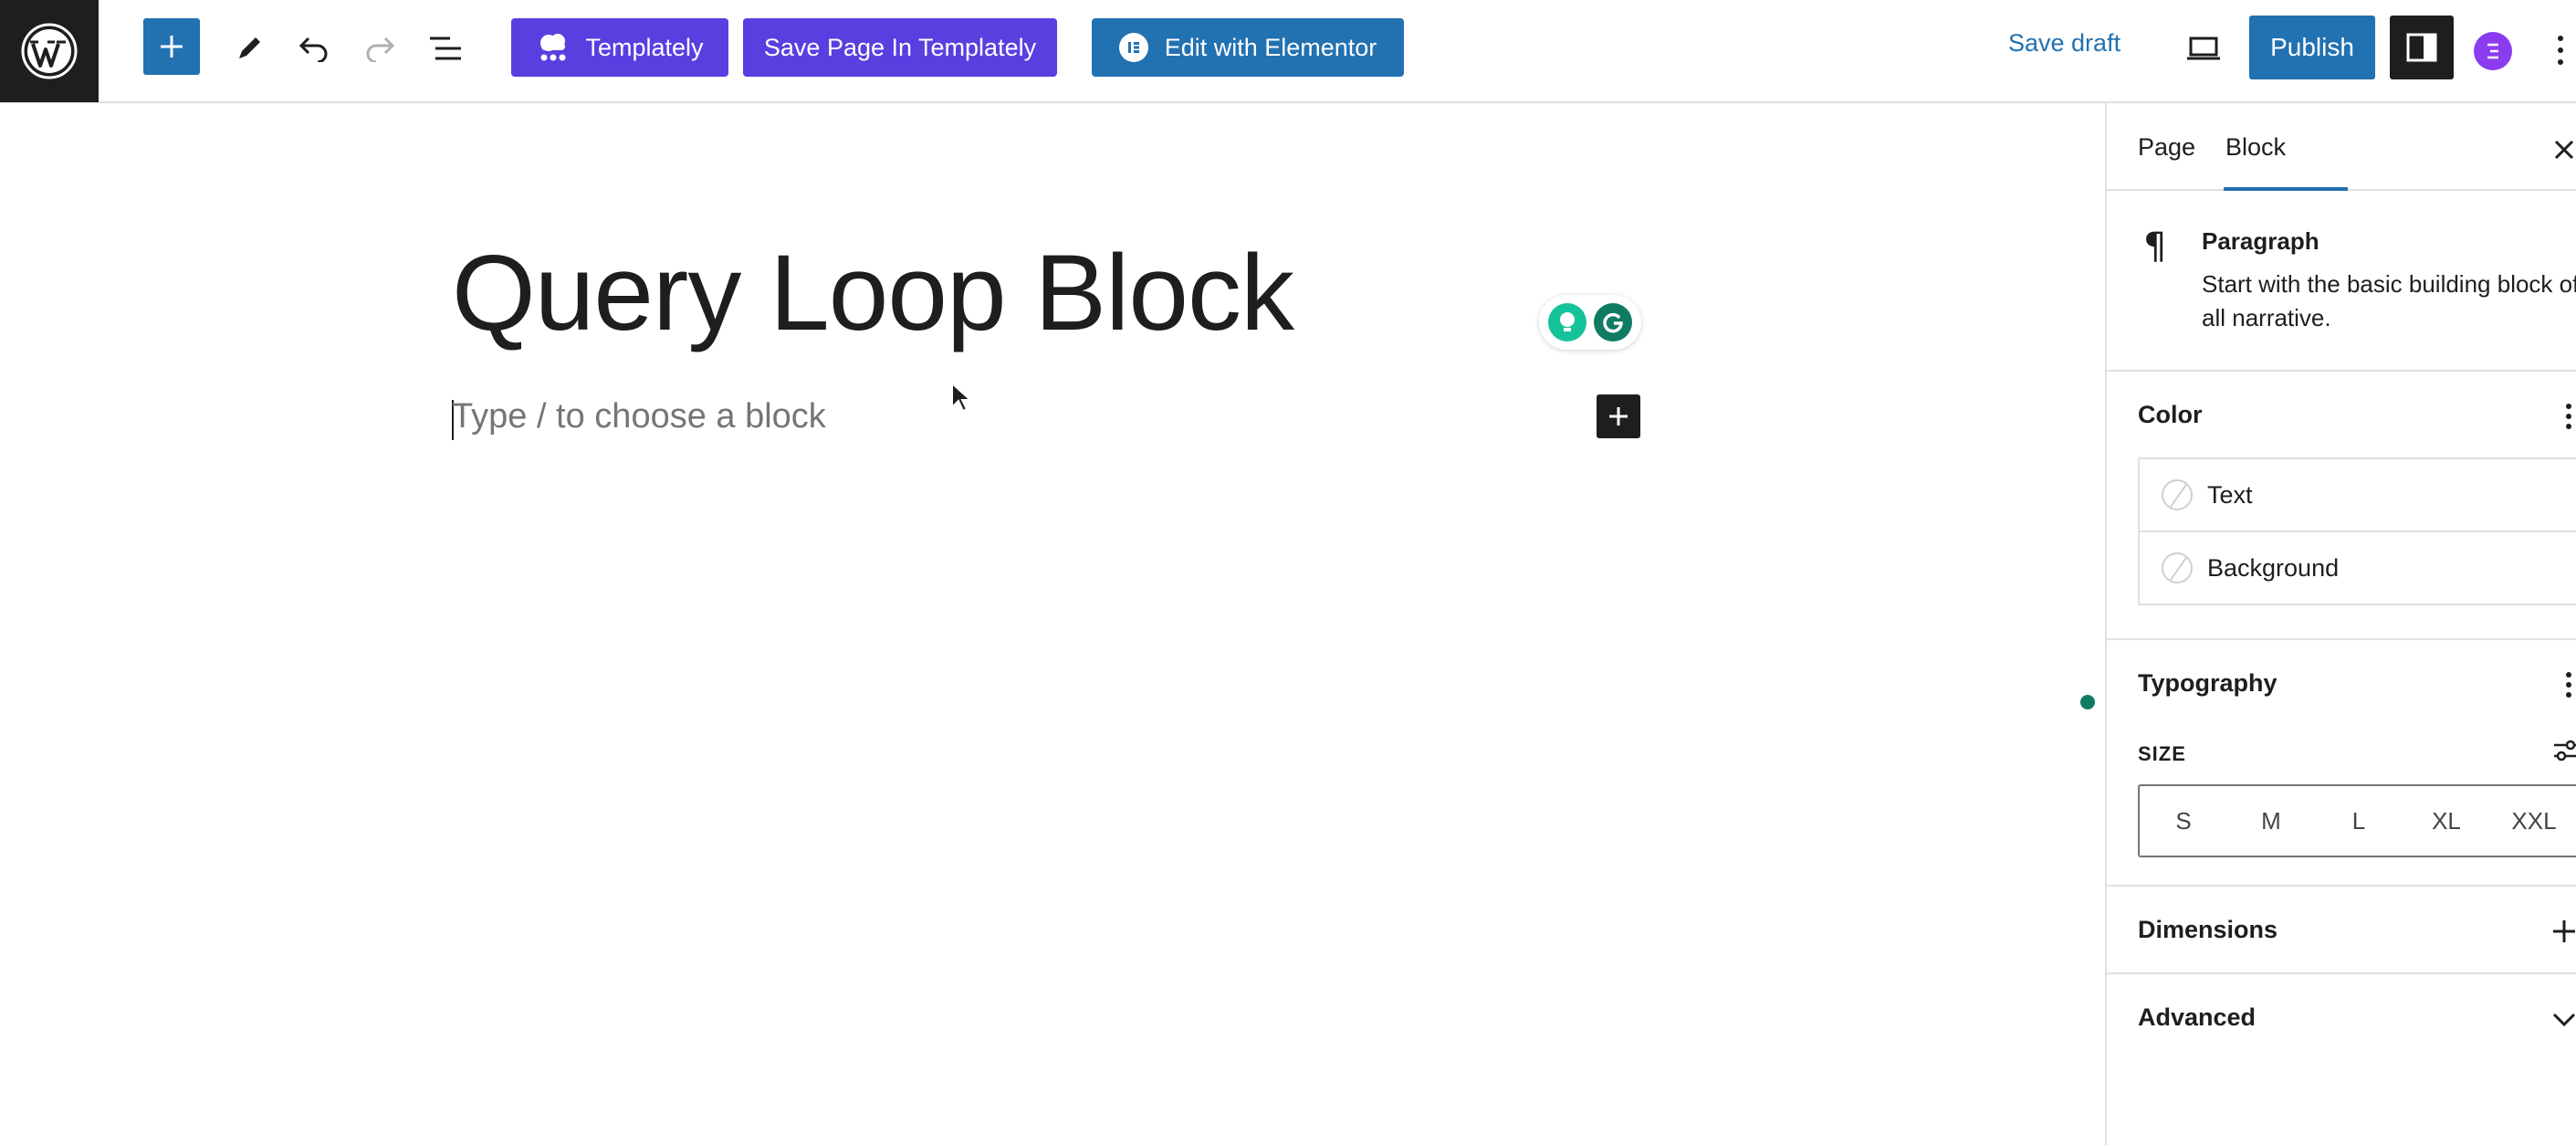  I want to click on dimensions-panel-title: Dimensions, so click(2208, 929).